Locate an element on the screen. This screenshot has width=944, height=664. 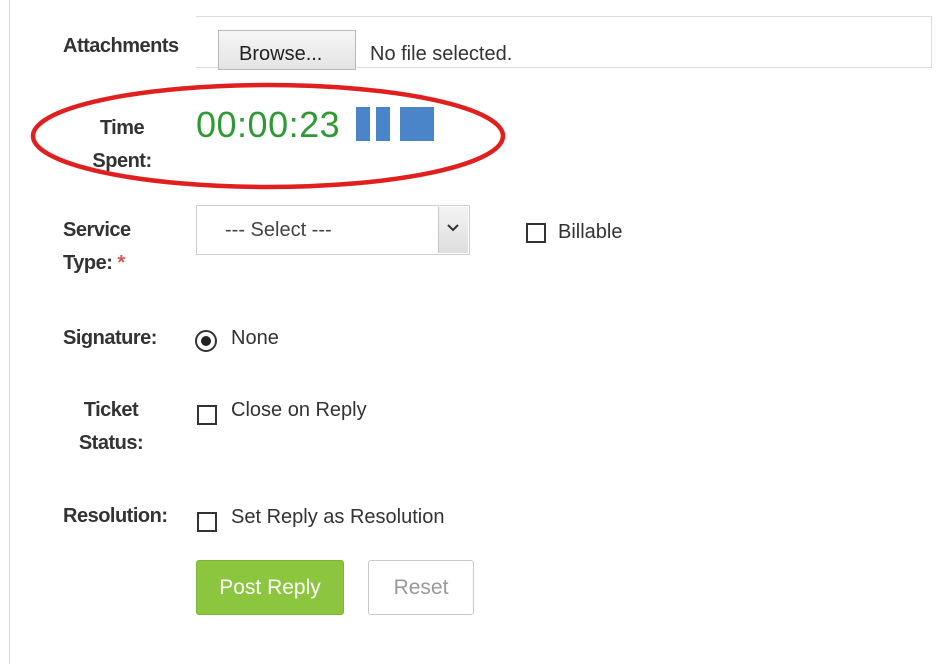
close-on-reply-checkbox is located at coordinates (207, 415).